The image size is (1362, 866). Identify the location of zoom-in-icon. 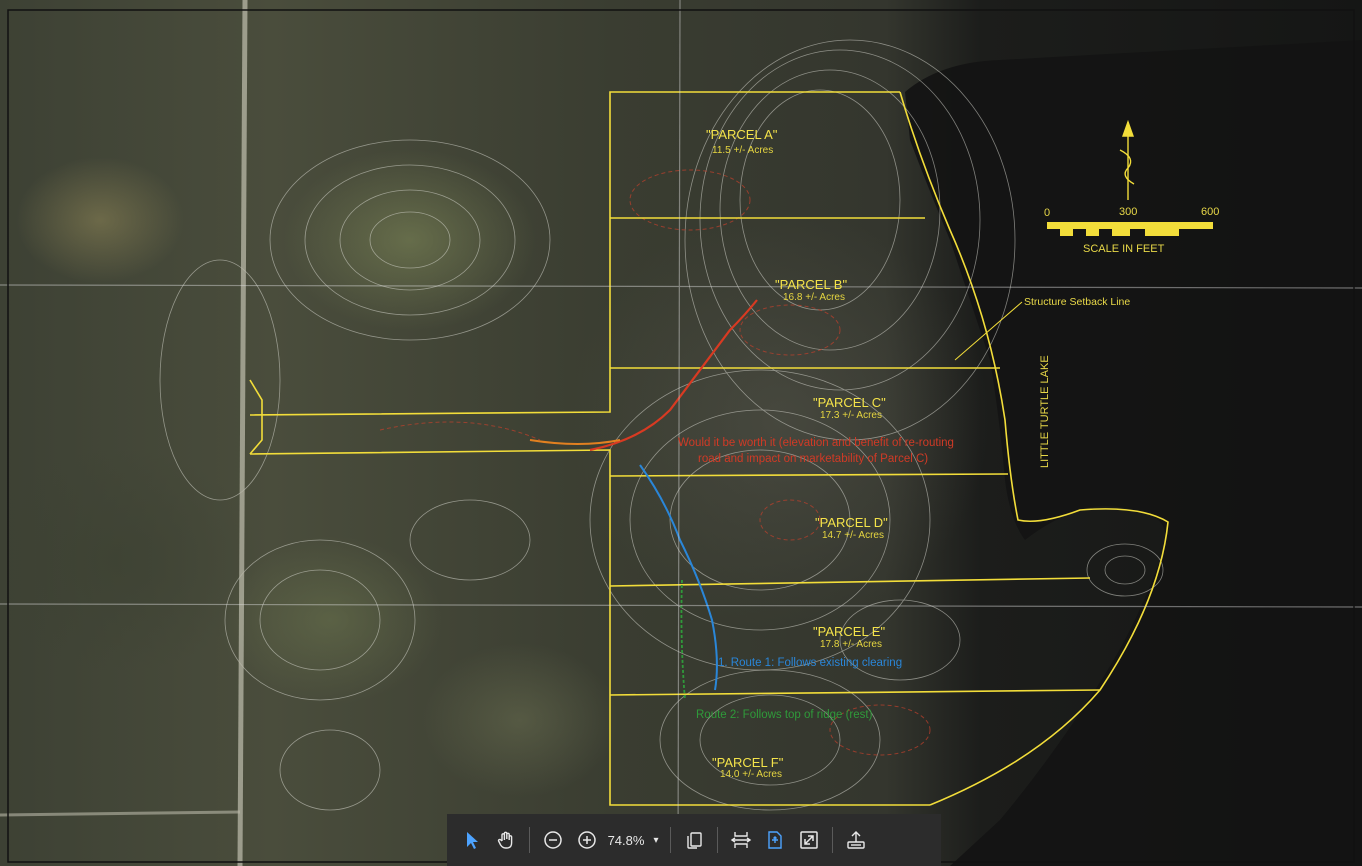
(587, 840).